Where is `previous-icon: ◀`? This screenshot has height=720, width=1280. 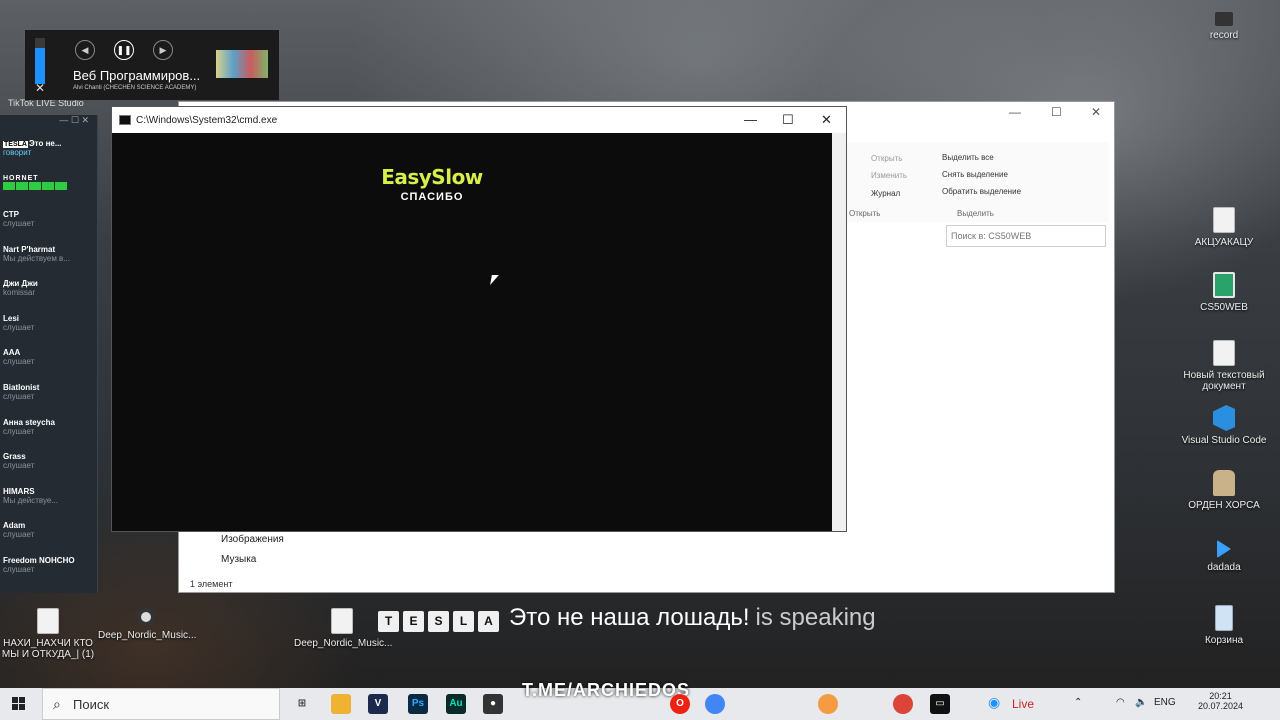
previous-icon: ◀ is located at coordinates (85, 49).